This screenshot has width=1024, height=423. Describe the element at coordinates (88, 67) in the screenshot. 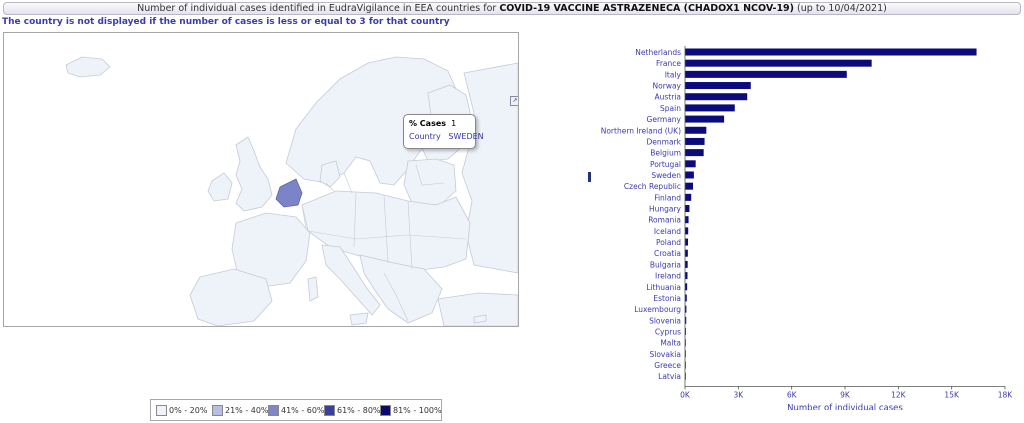

I see `map-iceland` at that location.